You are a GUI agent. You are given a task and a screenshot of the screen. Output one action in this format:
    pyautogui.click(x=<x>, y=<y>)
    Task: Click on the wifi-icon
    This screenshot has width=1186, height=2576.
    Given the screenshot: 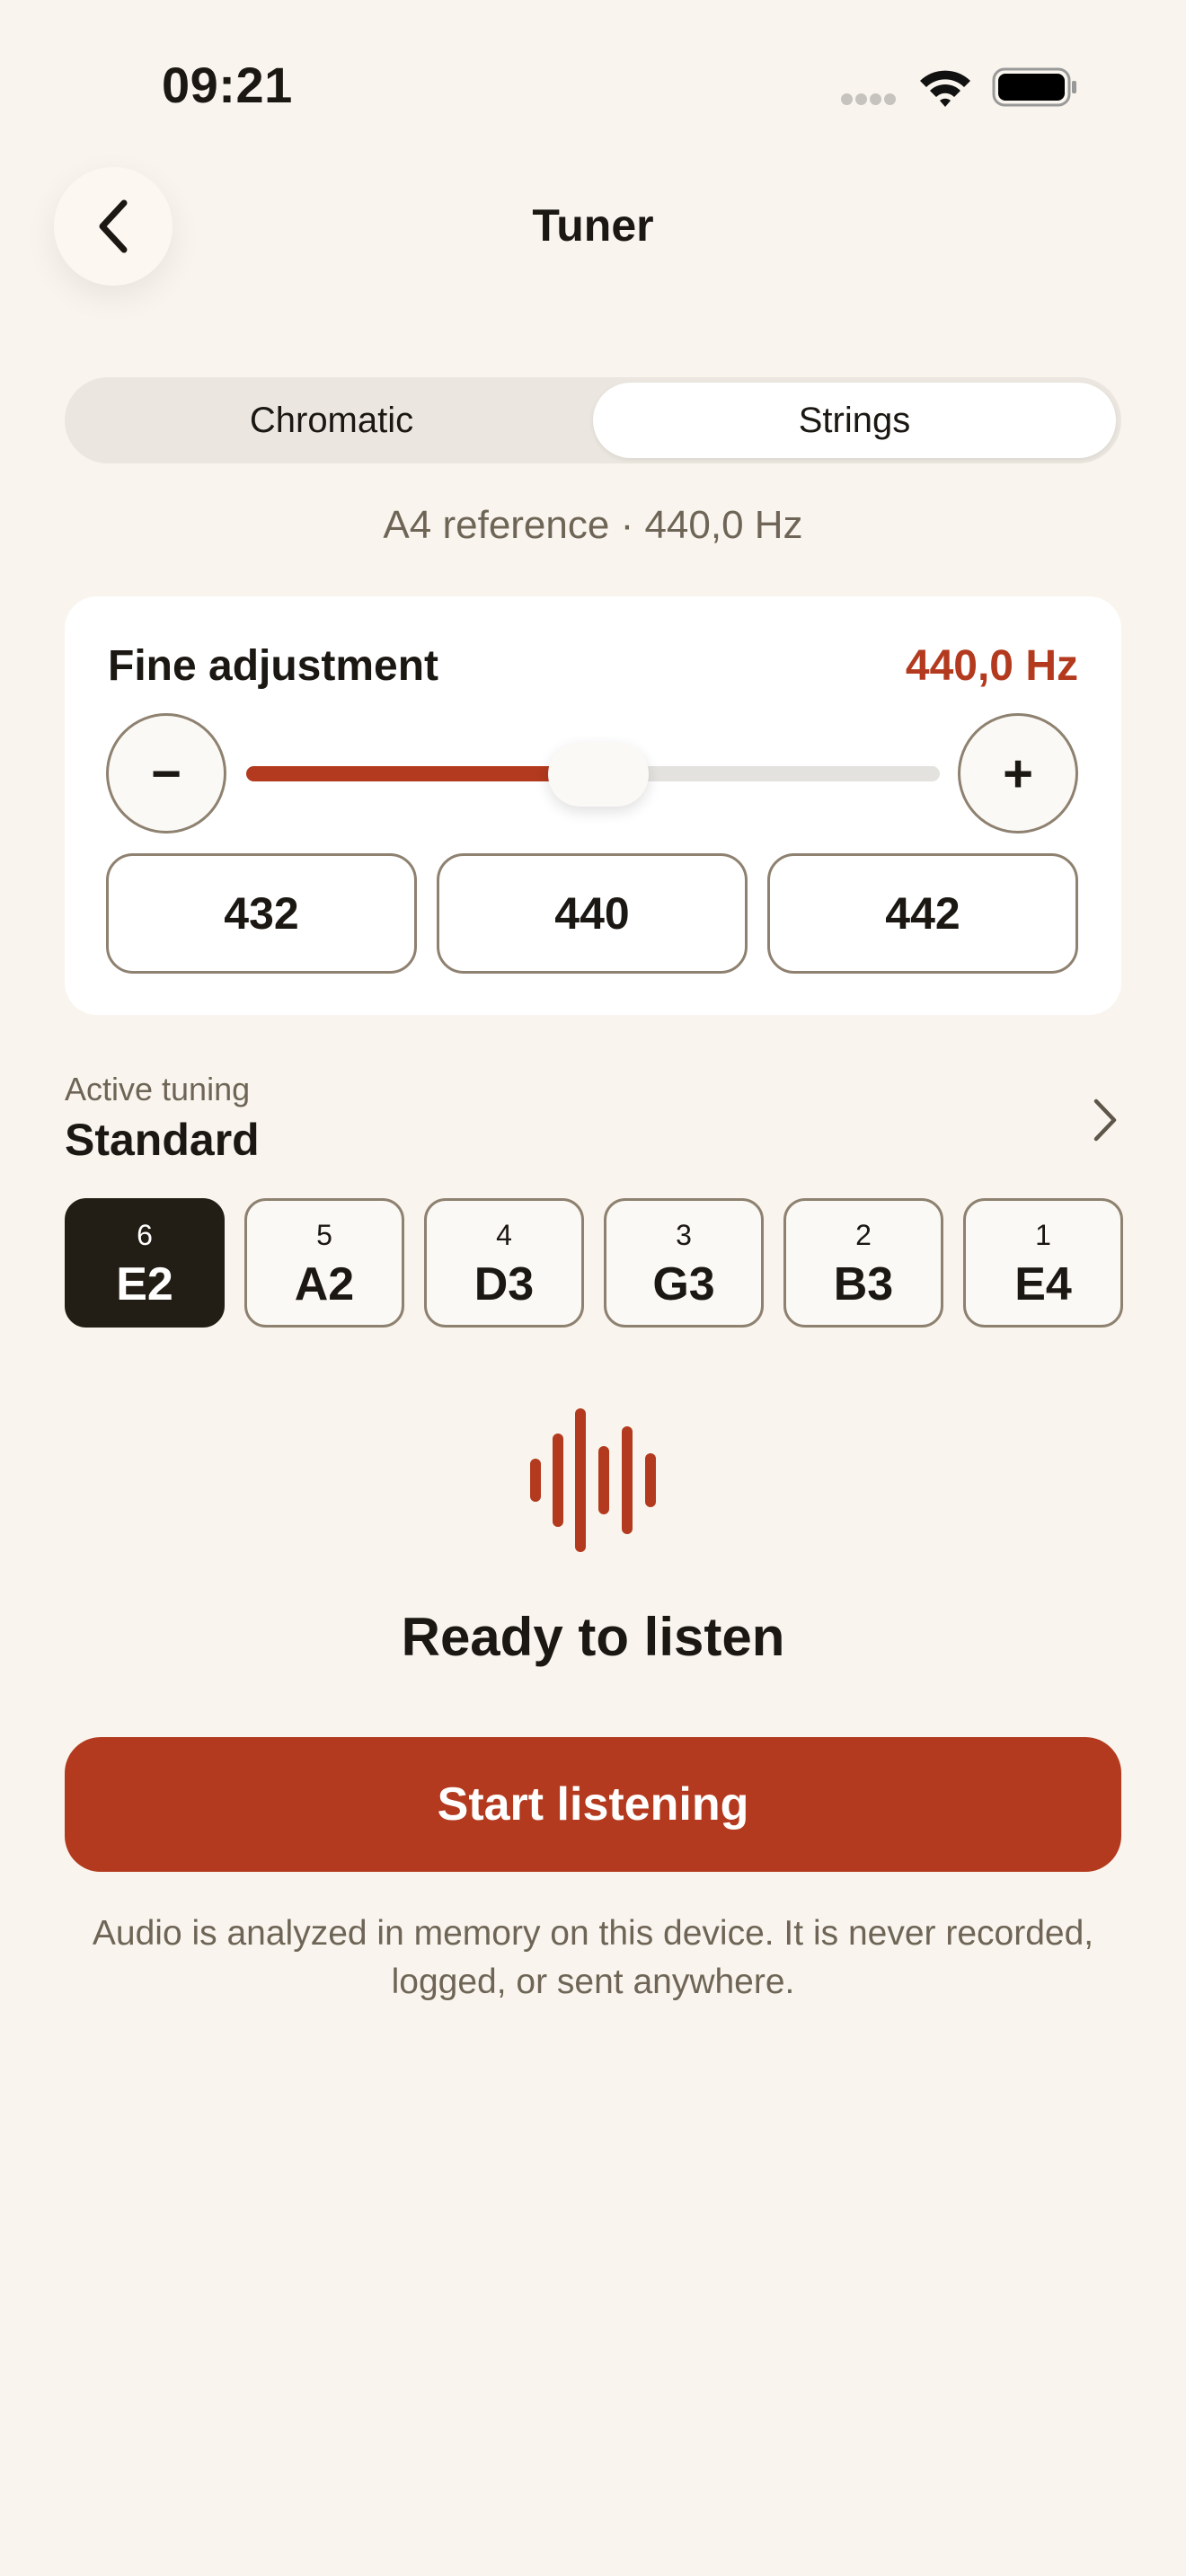 What is the action you would take?
    pyautogui.click(x=945, y=88)
    